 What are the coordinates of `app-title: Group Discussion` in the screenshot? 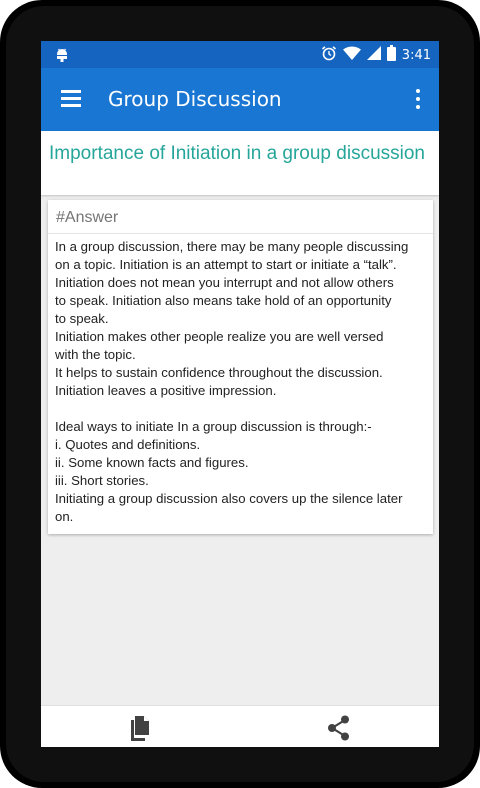 It's located at (195, 99).